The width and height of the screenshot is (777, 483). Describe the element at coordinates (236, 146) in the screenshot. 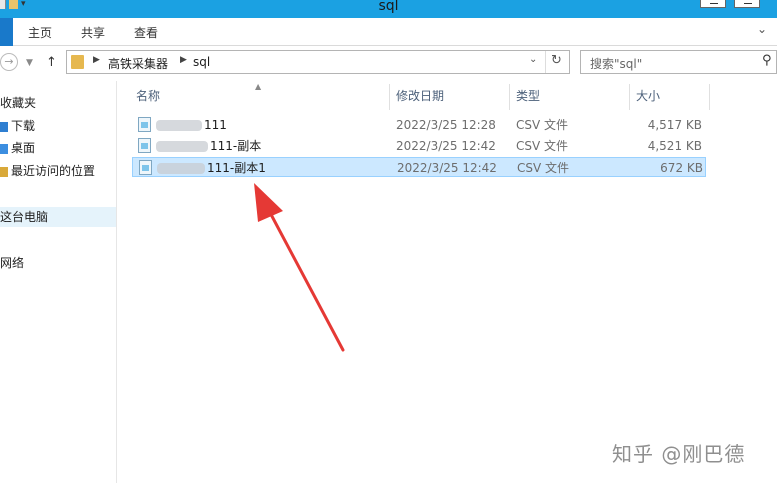

I see `file-name: 111-副本` at that location.